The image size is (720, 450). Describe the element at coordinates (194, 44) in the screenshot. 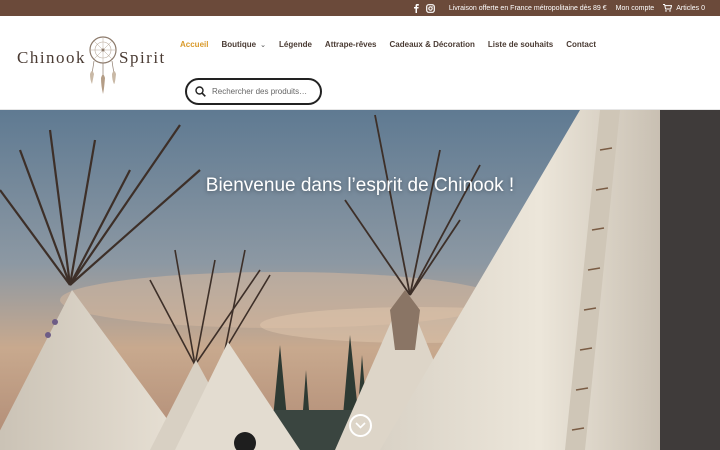

I see `nav-item-accueil: Accueil` at that location.